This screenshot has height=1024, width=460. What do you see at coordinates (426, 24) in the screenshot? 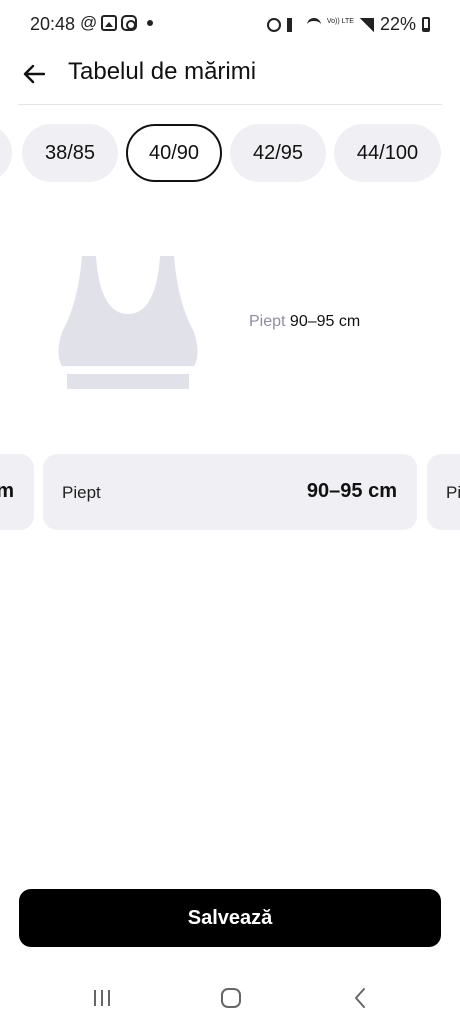
I see `battery-icon` at bounding box center [426, 24].